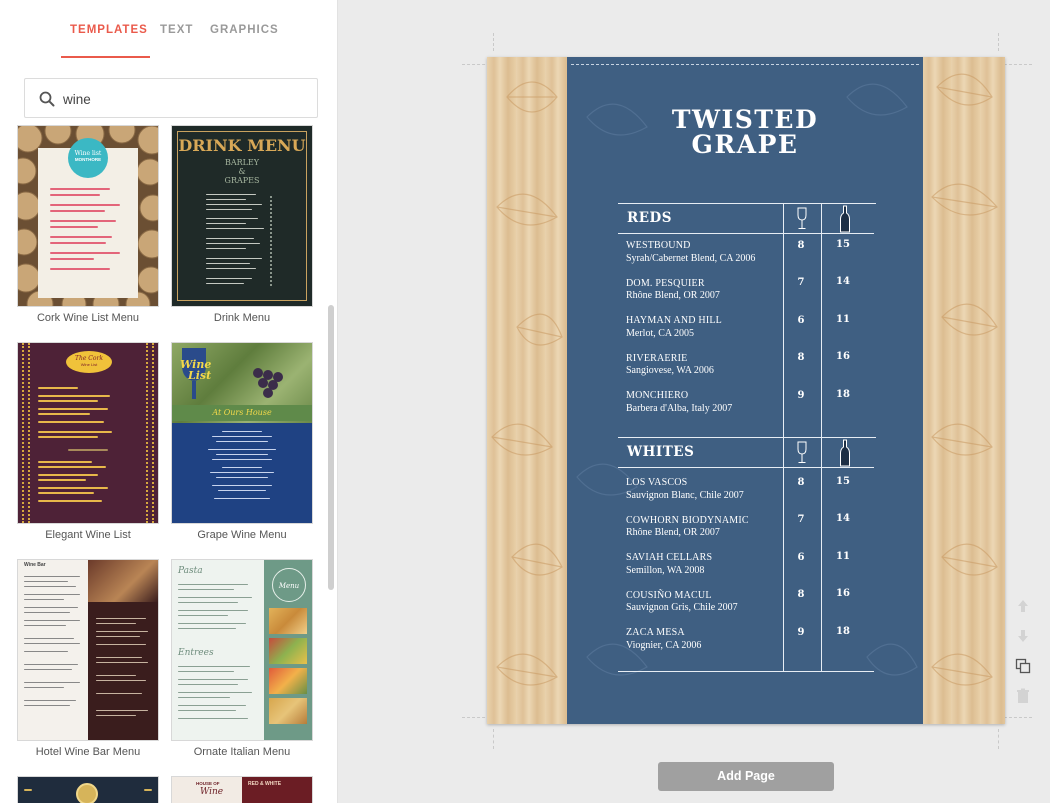 The width and height of the screenshot is (1050, 803). Describe the element at coordinates (746, 671) in the screenshot. I see `menu-bottom-rule` at that location.